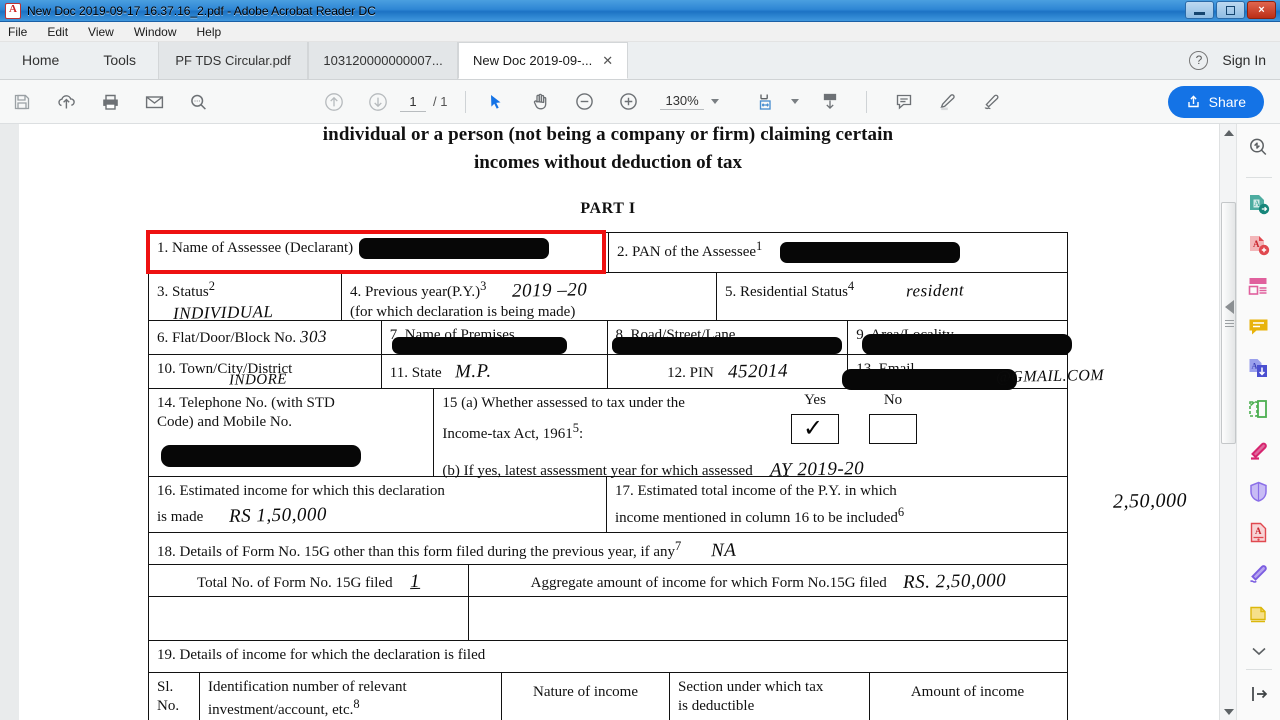 Image resolution: width=1280 pixels, height=720 pixels. What do you see at coordinates (1228, 132) in the screenshot?
I see `scroll-up-arrow` at bounding box center [1228, 132].